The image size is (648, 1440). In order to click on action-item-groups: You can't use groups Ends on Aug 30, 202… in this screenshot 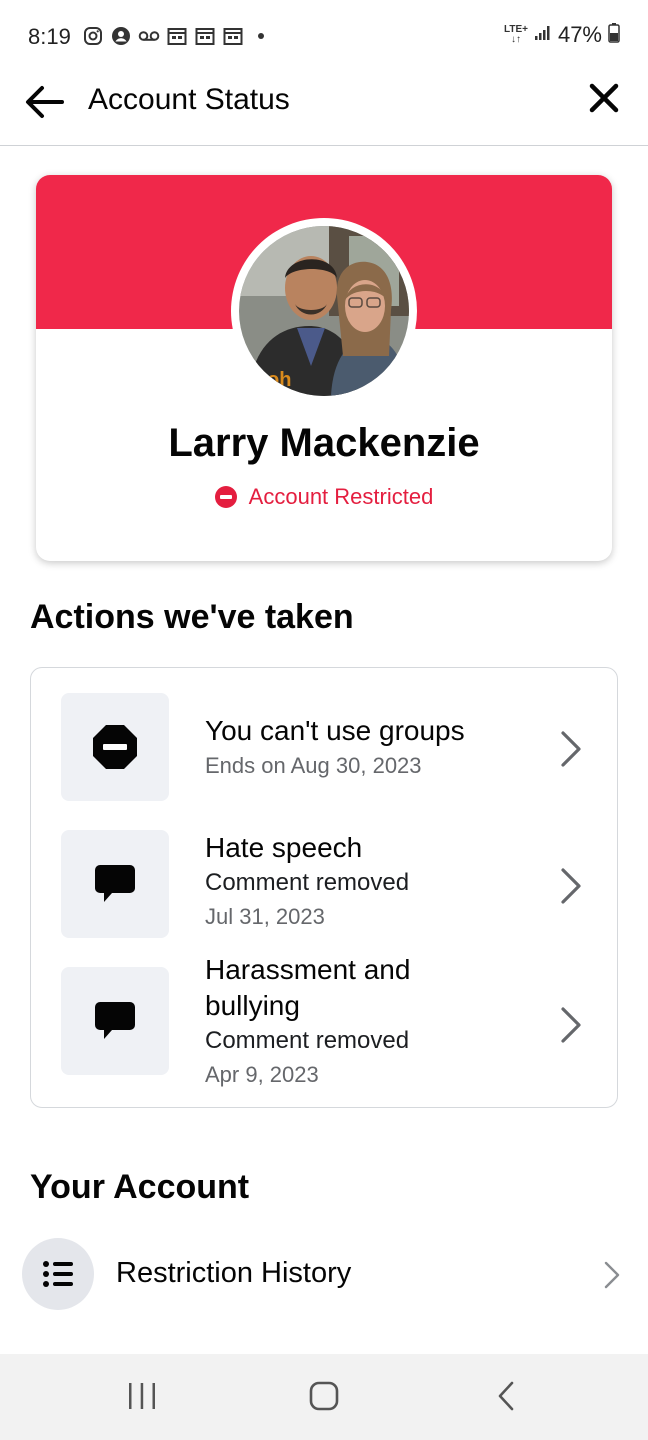, I will do `click(325, 748)`.